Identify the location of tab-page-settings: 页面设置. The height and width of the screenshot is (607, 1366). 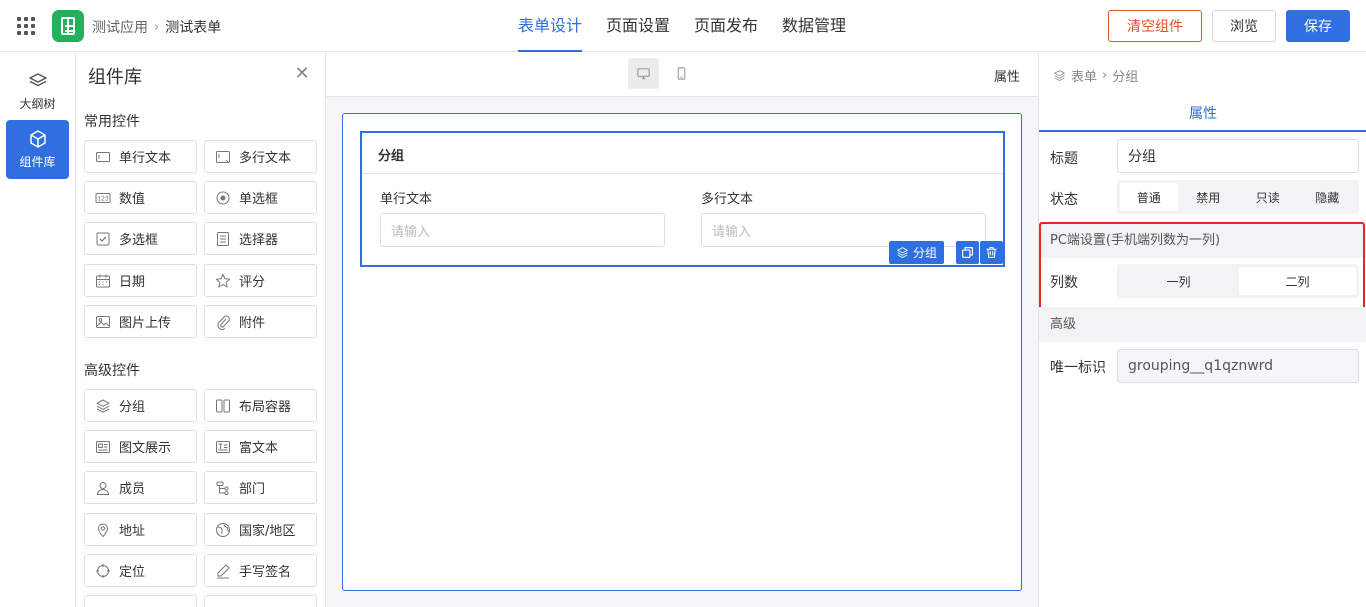
(638, 26).